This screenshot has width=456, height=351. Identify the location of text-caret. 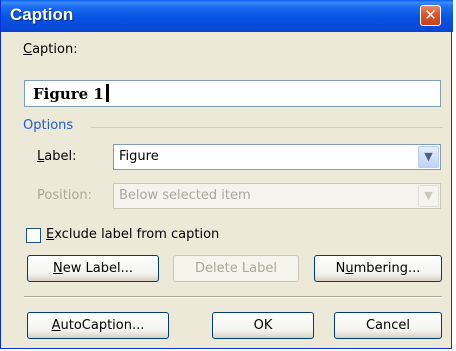
(107, 93).